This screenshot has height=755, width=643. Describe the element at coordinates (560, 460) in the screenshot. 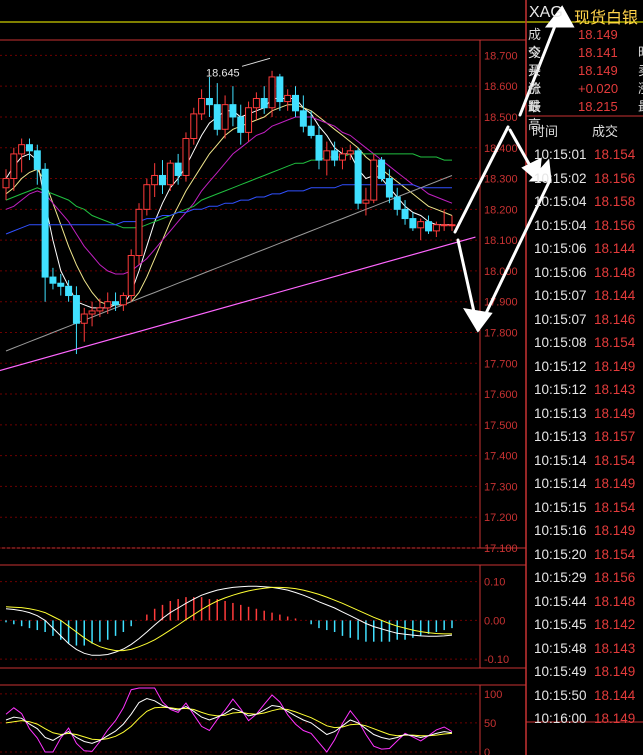

I see `trade-time: 10:15:14` at that location.